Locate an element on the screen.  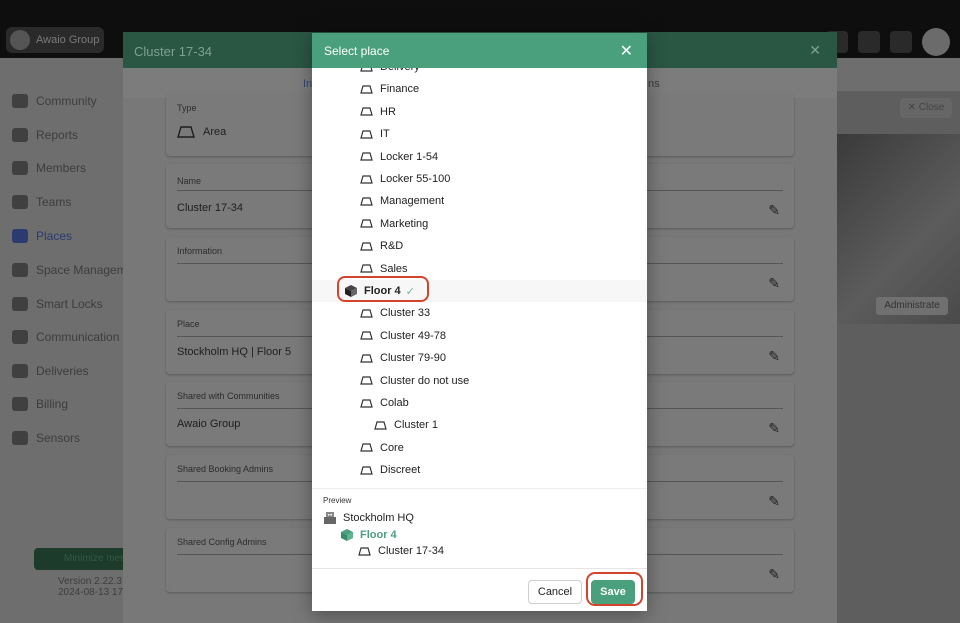
teams-icon is located at coordinates (20, 202).